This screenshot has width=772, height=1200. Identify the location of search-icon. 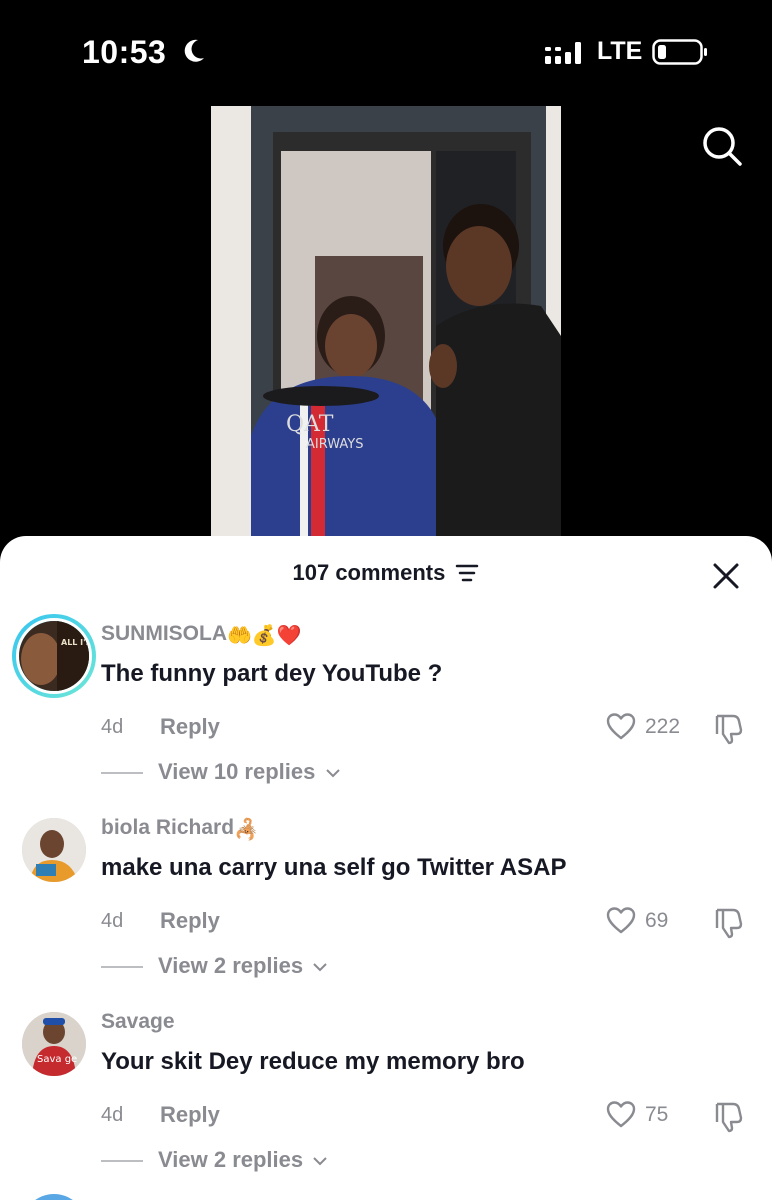
(722, 146).